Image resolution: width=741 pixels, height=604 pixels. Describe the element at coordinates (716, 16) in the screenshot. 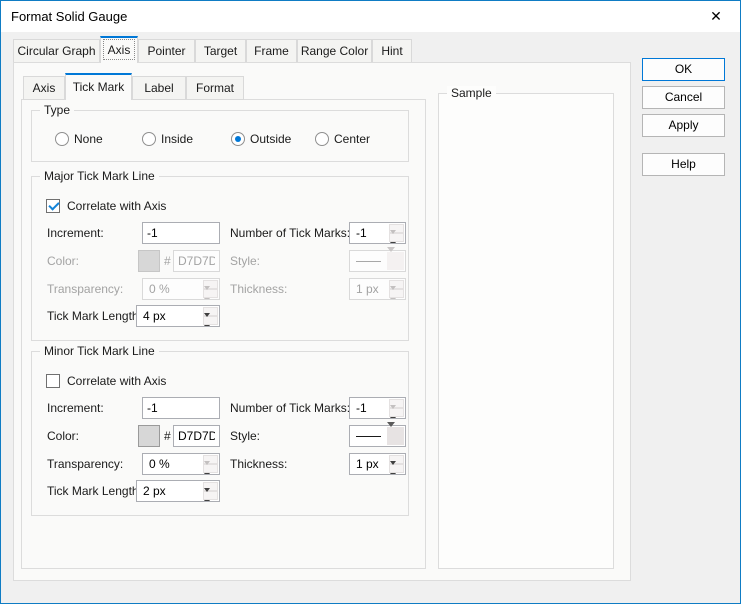

I see `close-icon: ✕` at that location.